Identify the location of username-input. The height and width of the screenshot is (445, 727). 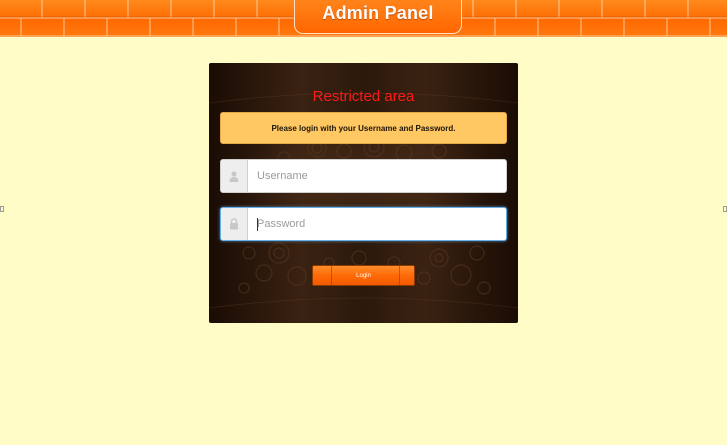
(377, 176).